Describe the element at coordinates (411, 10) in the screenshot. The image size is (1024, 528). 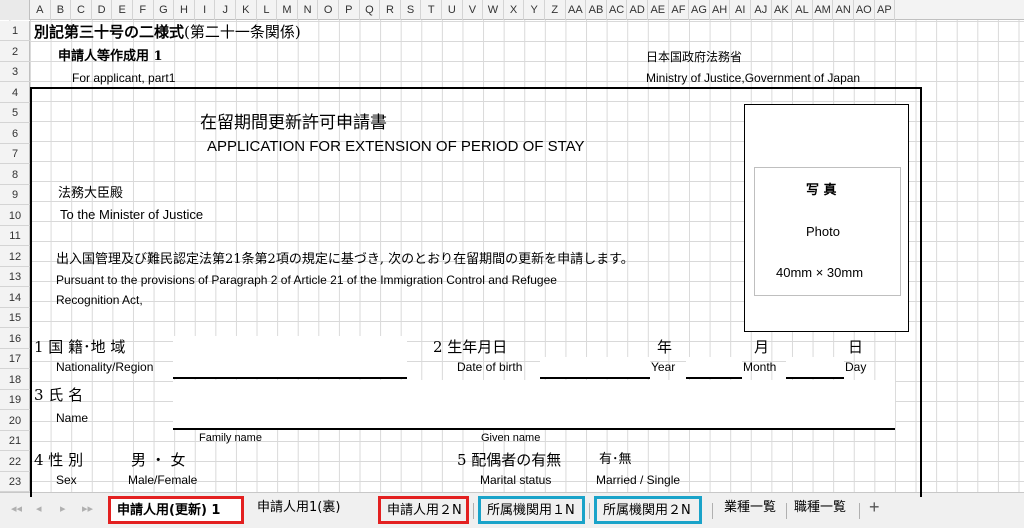
I see `column-header-cell: S` at that location.